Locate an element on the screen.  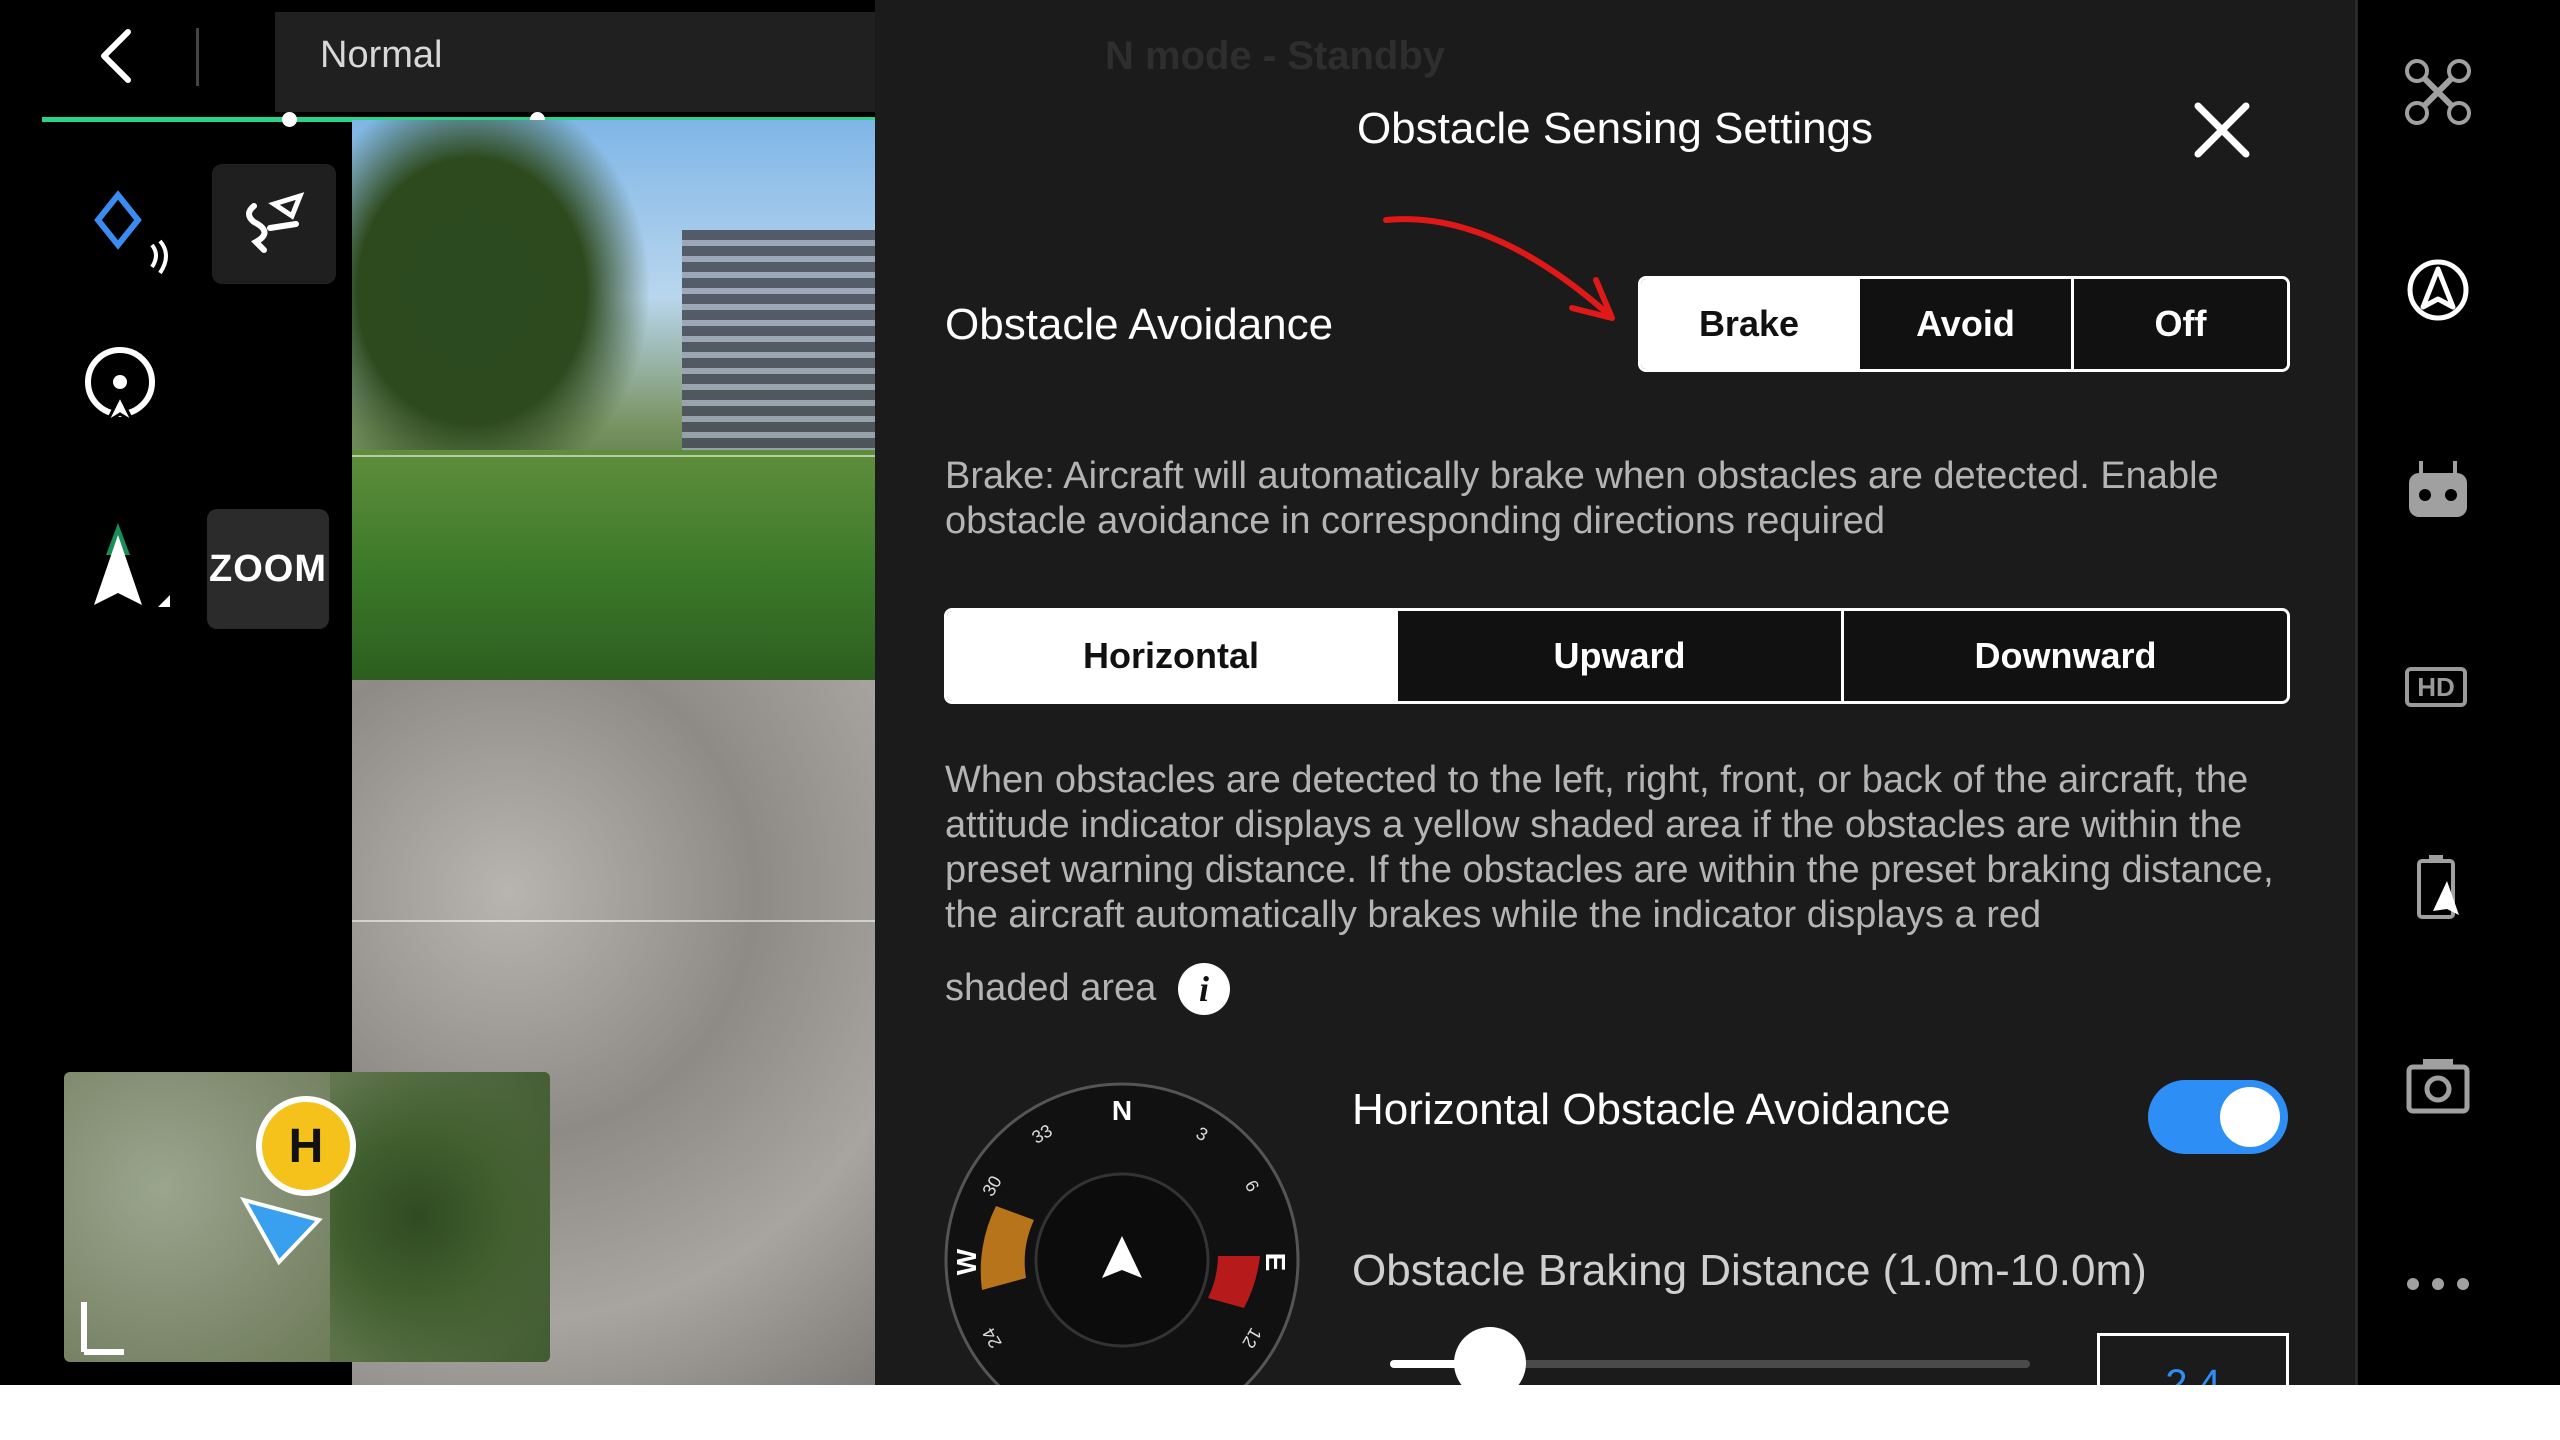
drone-icon is located at coordinates (2438, 92).